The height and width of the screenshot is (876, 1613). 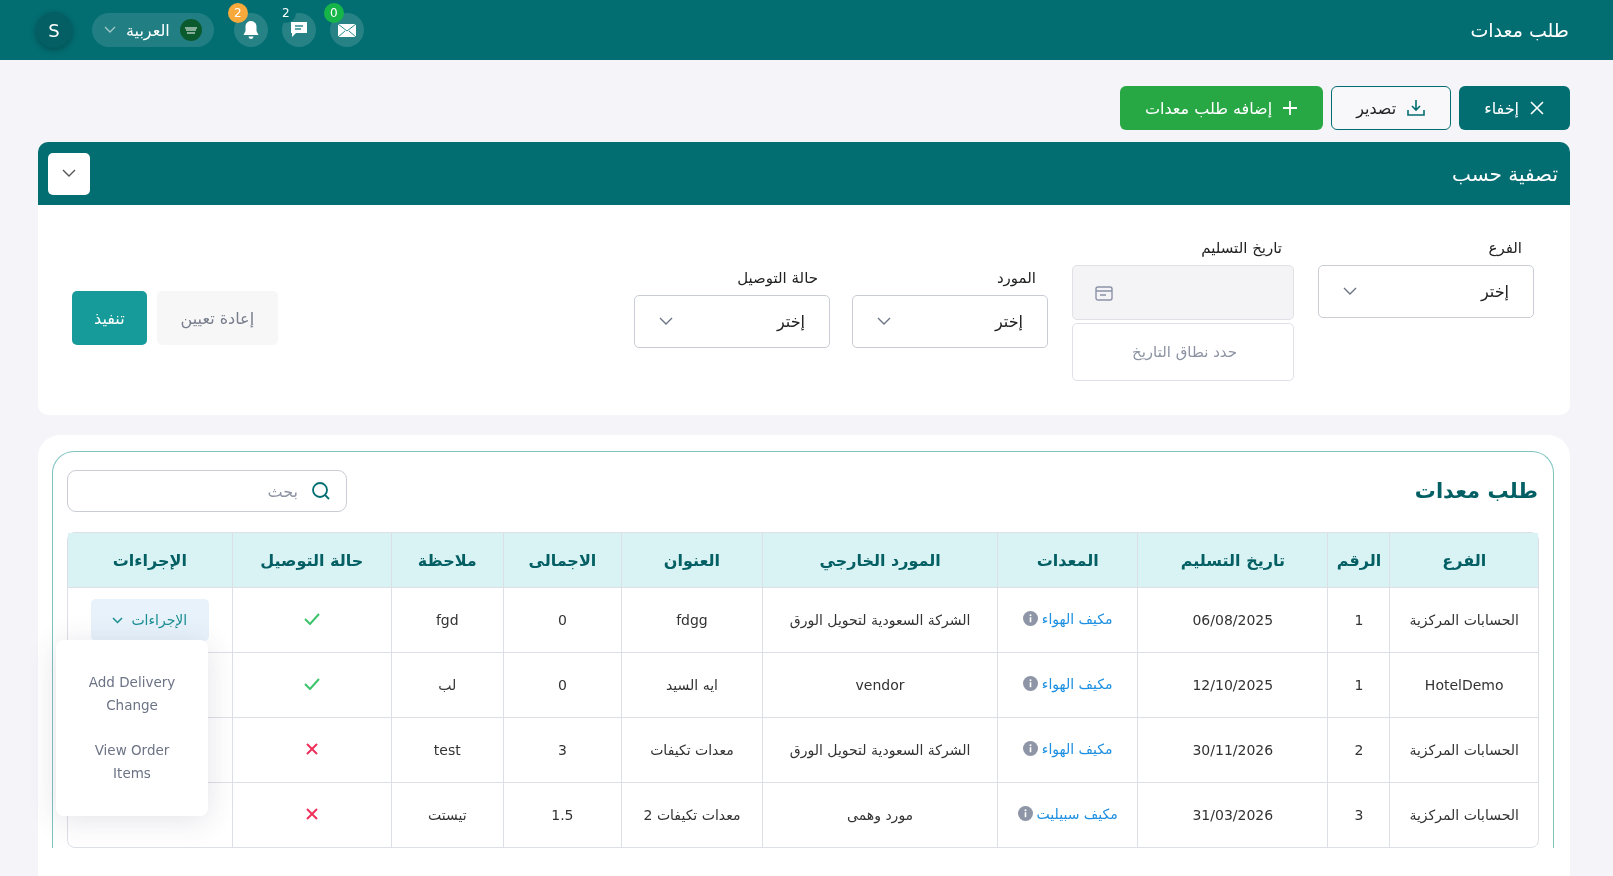 What do you see at coordinates (109, 318) in the screenshot?
I see `apply-button: تنفيذ` at bounding box center [109, 318].